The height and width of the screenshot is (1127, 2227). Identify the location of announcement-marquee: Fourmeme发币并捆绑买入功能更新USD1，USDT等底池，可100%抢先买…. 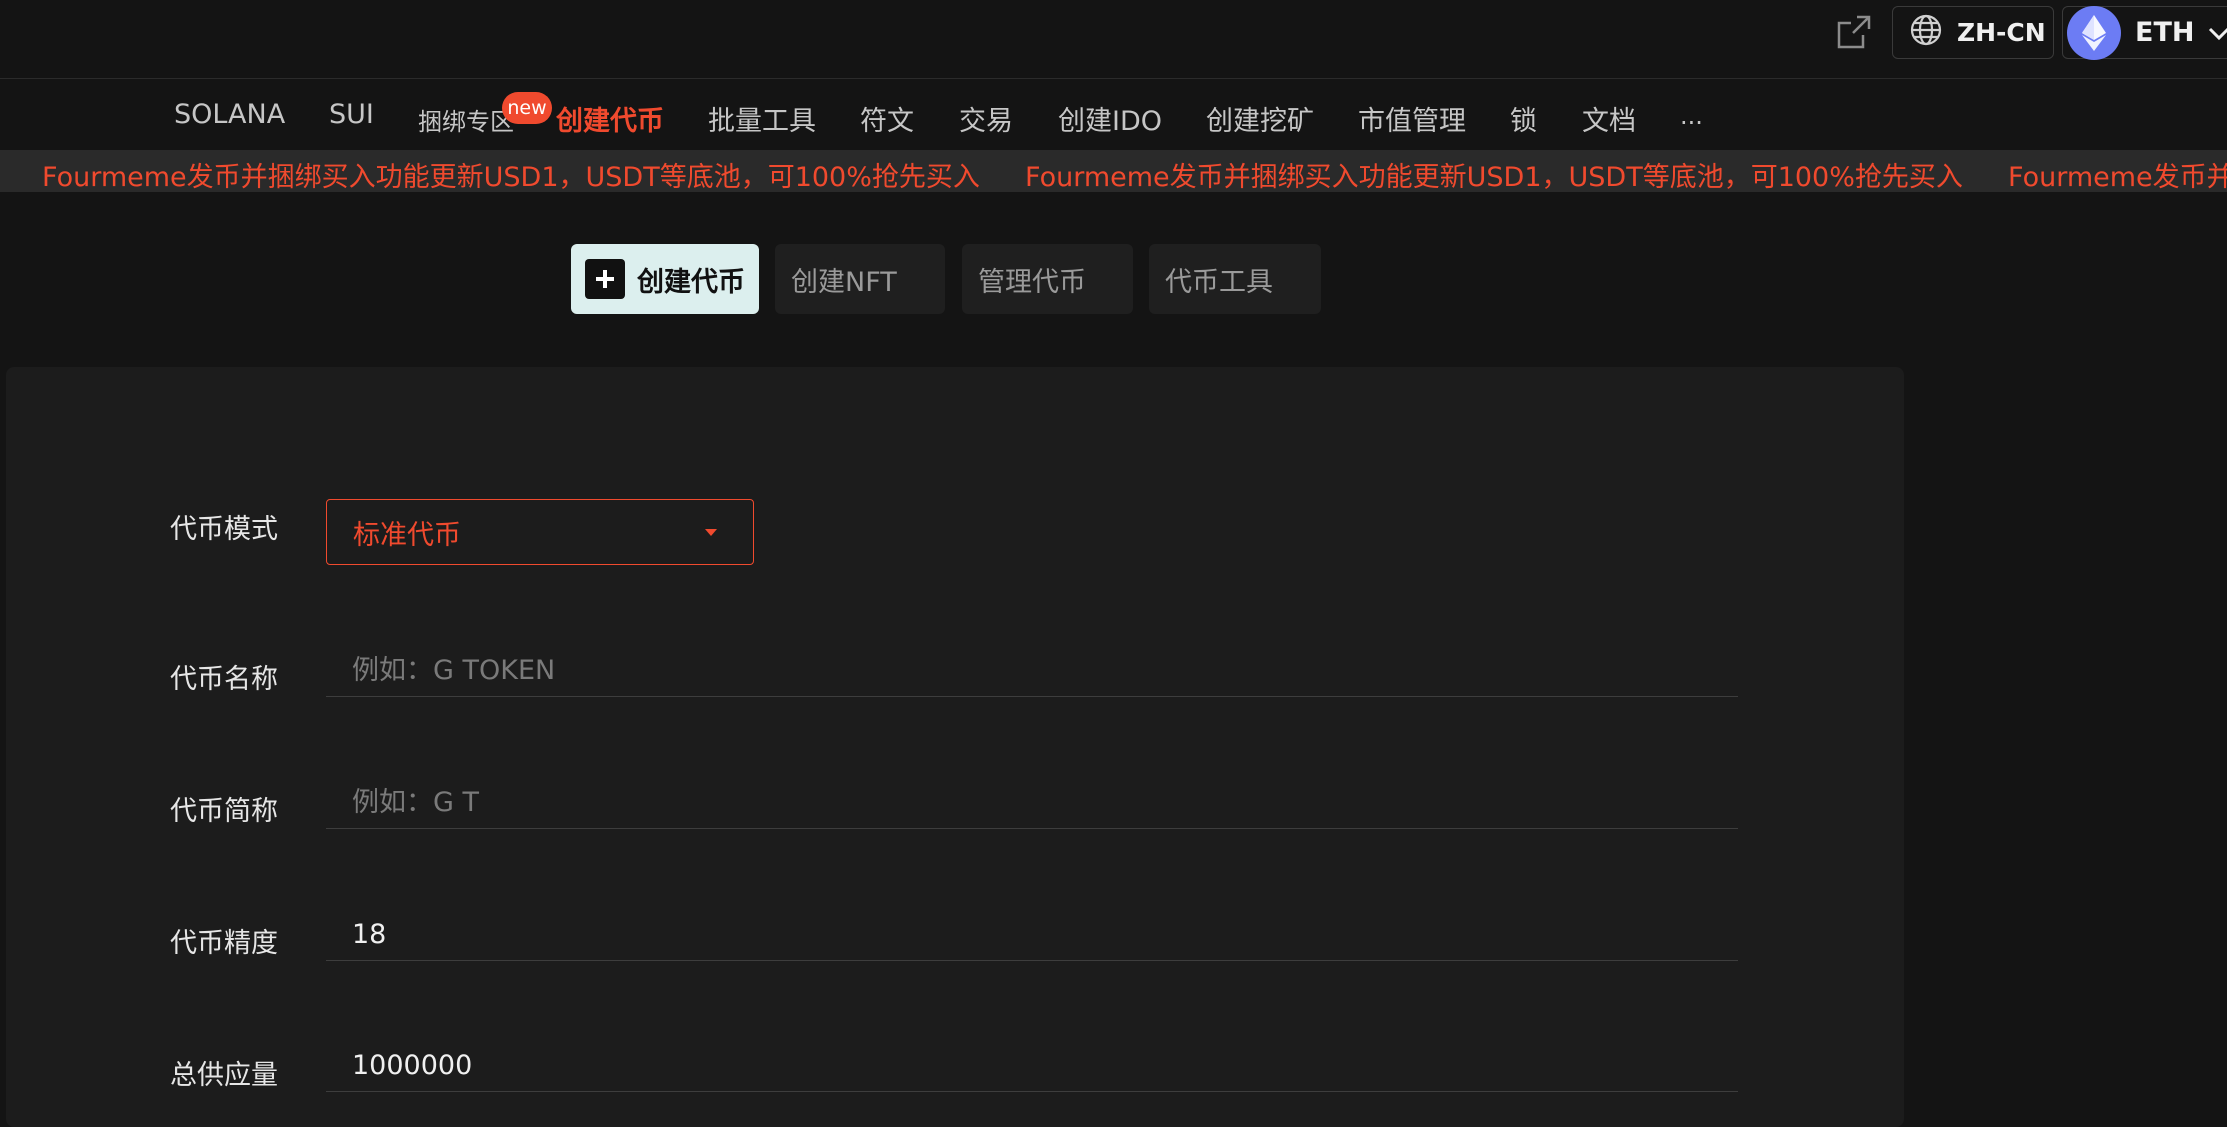
(1113, 171).